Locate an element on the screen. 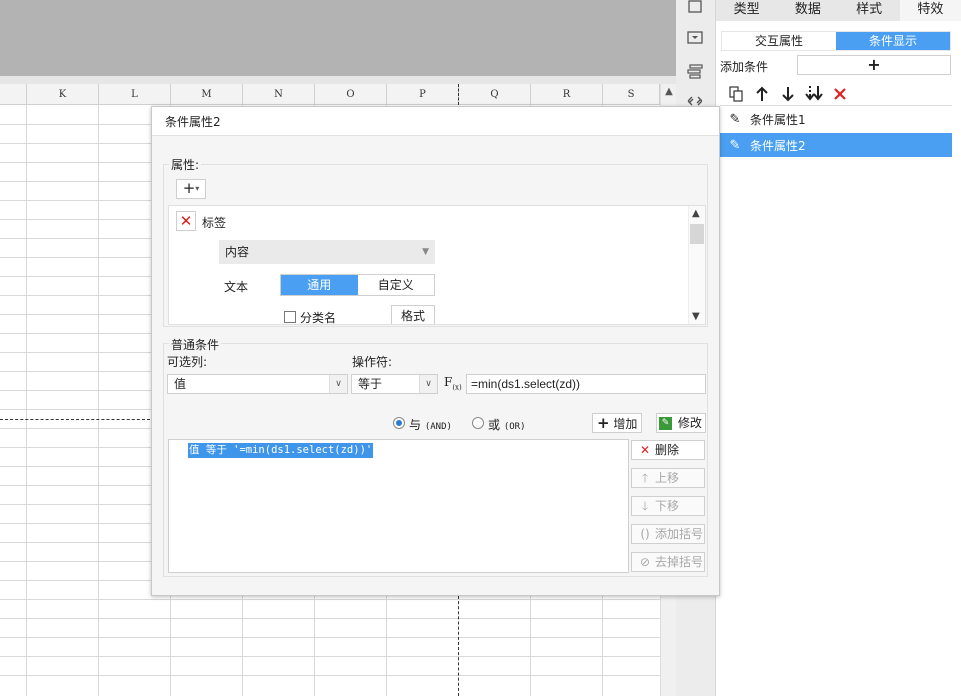 The image size is (961, 696). subtab-conditional-display: 条件显示 is located at coordinates (893, 41).